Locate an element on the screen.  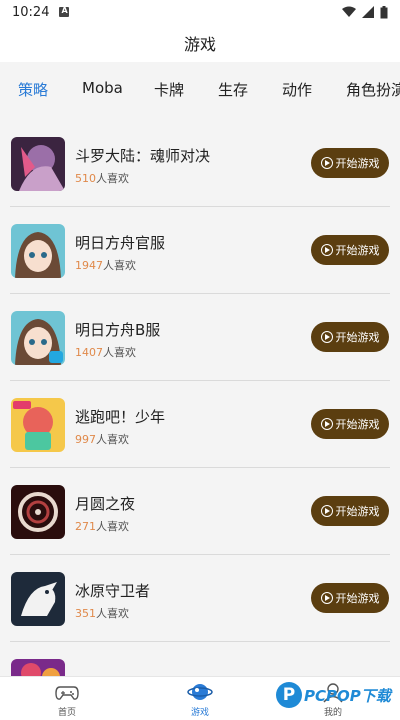
list-item is located at coordinates (200, 659).